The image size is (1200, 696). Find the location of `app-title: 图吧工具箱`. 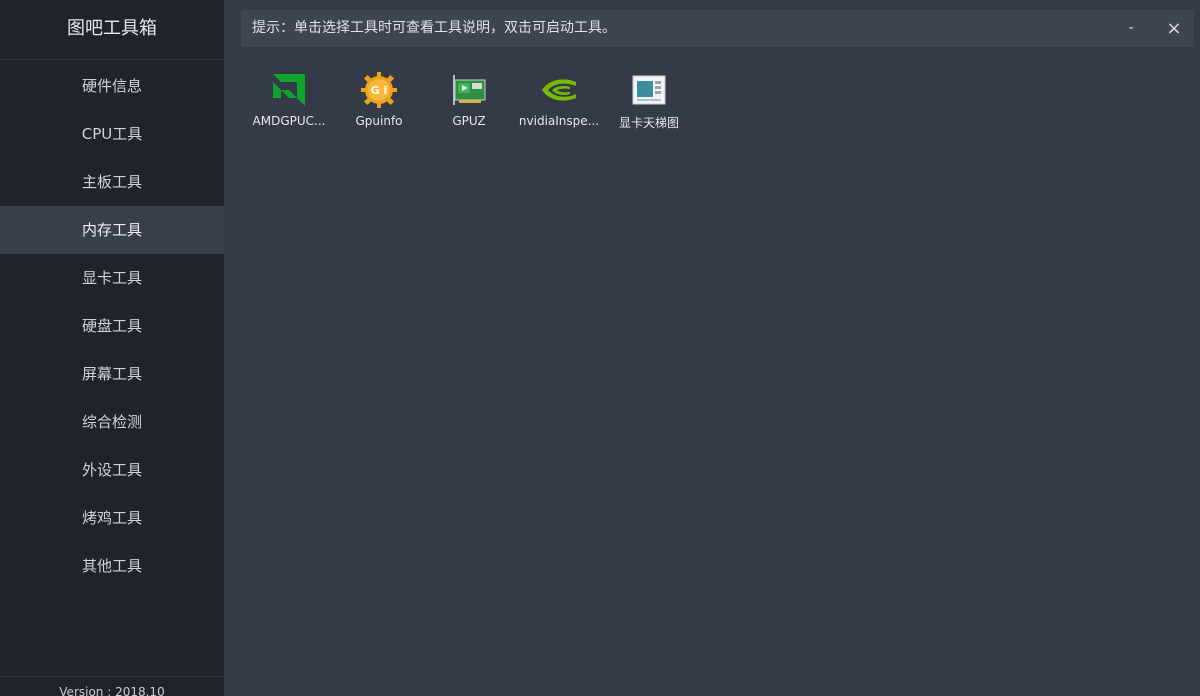

app-title: 图吧工具箱 is located at coordinates (112, 30).